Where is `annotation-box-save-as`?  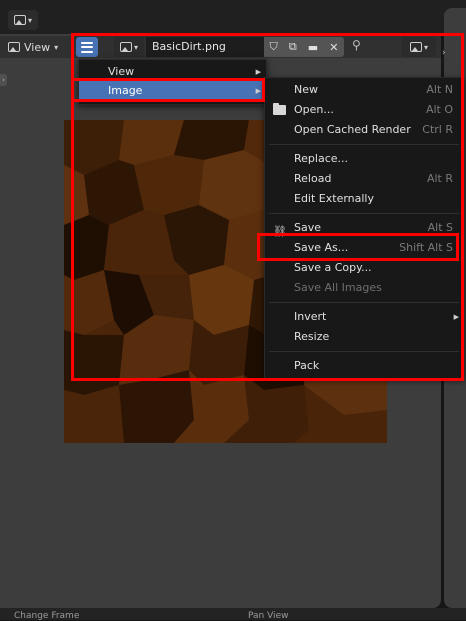 annotation-box-save-as is located at coordinates (358, 247).